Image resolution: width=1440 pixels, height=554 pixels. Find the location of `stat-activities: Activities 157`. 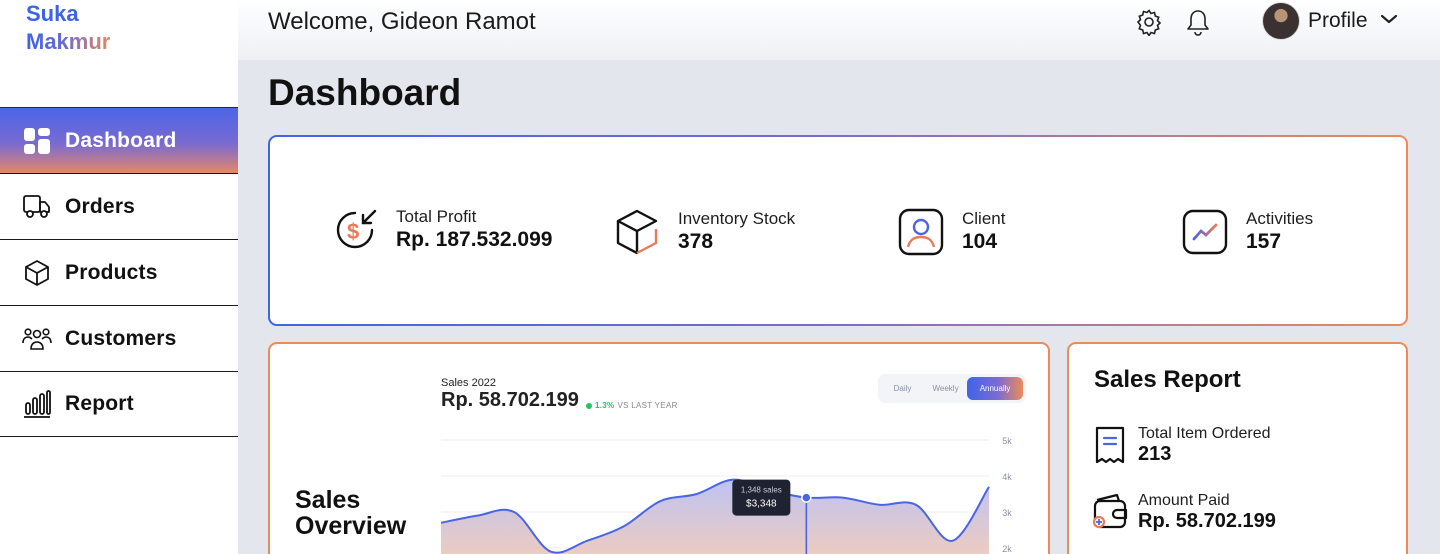

stat-activities: Activities 157 is located at coordinates (1246, 232).